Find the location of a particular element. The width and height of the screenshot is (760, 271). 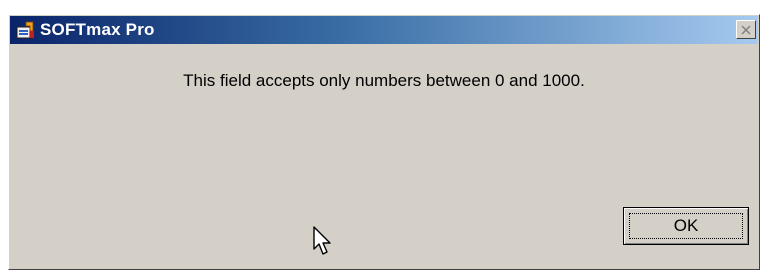

close-icon is located at coordinates (746, 29).